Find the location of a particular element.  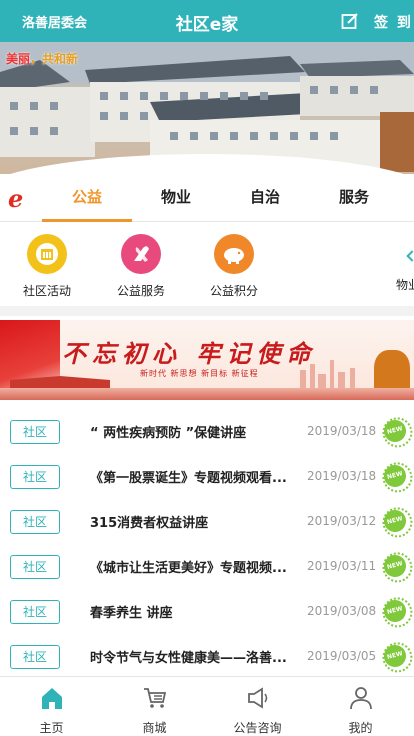

category-label: 社区活动 is located at coordinates (46, 291).